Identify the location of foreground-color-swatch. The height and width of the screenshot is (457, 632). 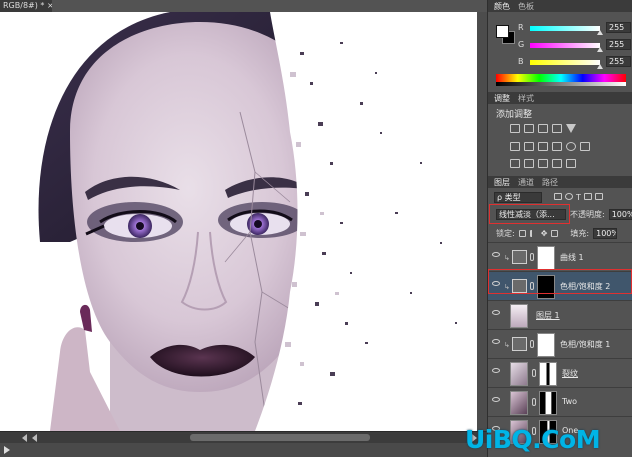
(502, 31).